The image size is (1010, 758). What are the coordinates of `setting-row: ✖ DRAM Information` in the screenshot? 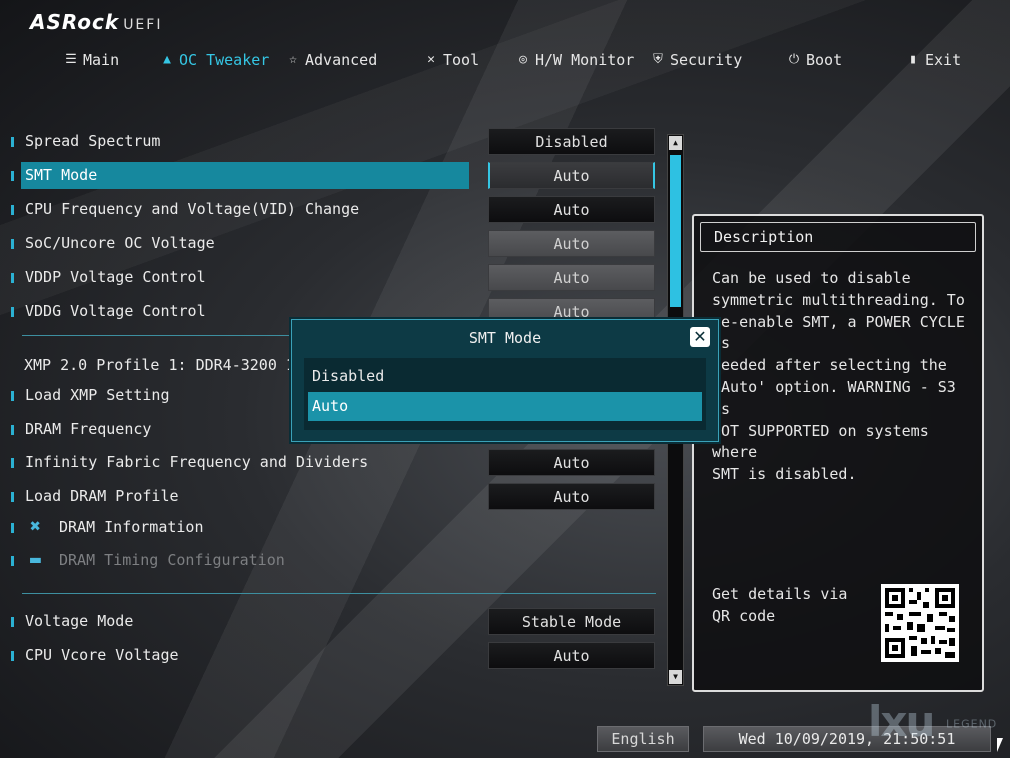 It's located at (335, 528).